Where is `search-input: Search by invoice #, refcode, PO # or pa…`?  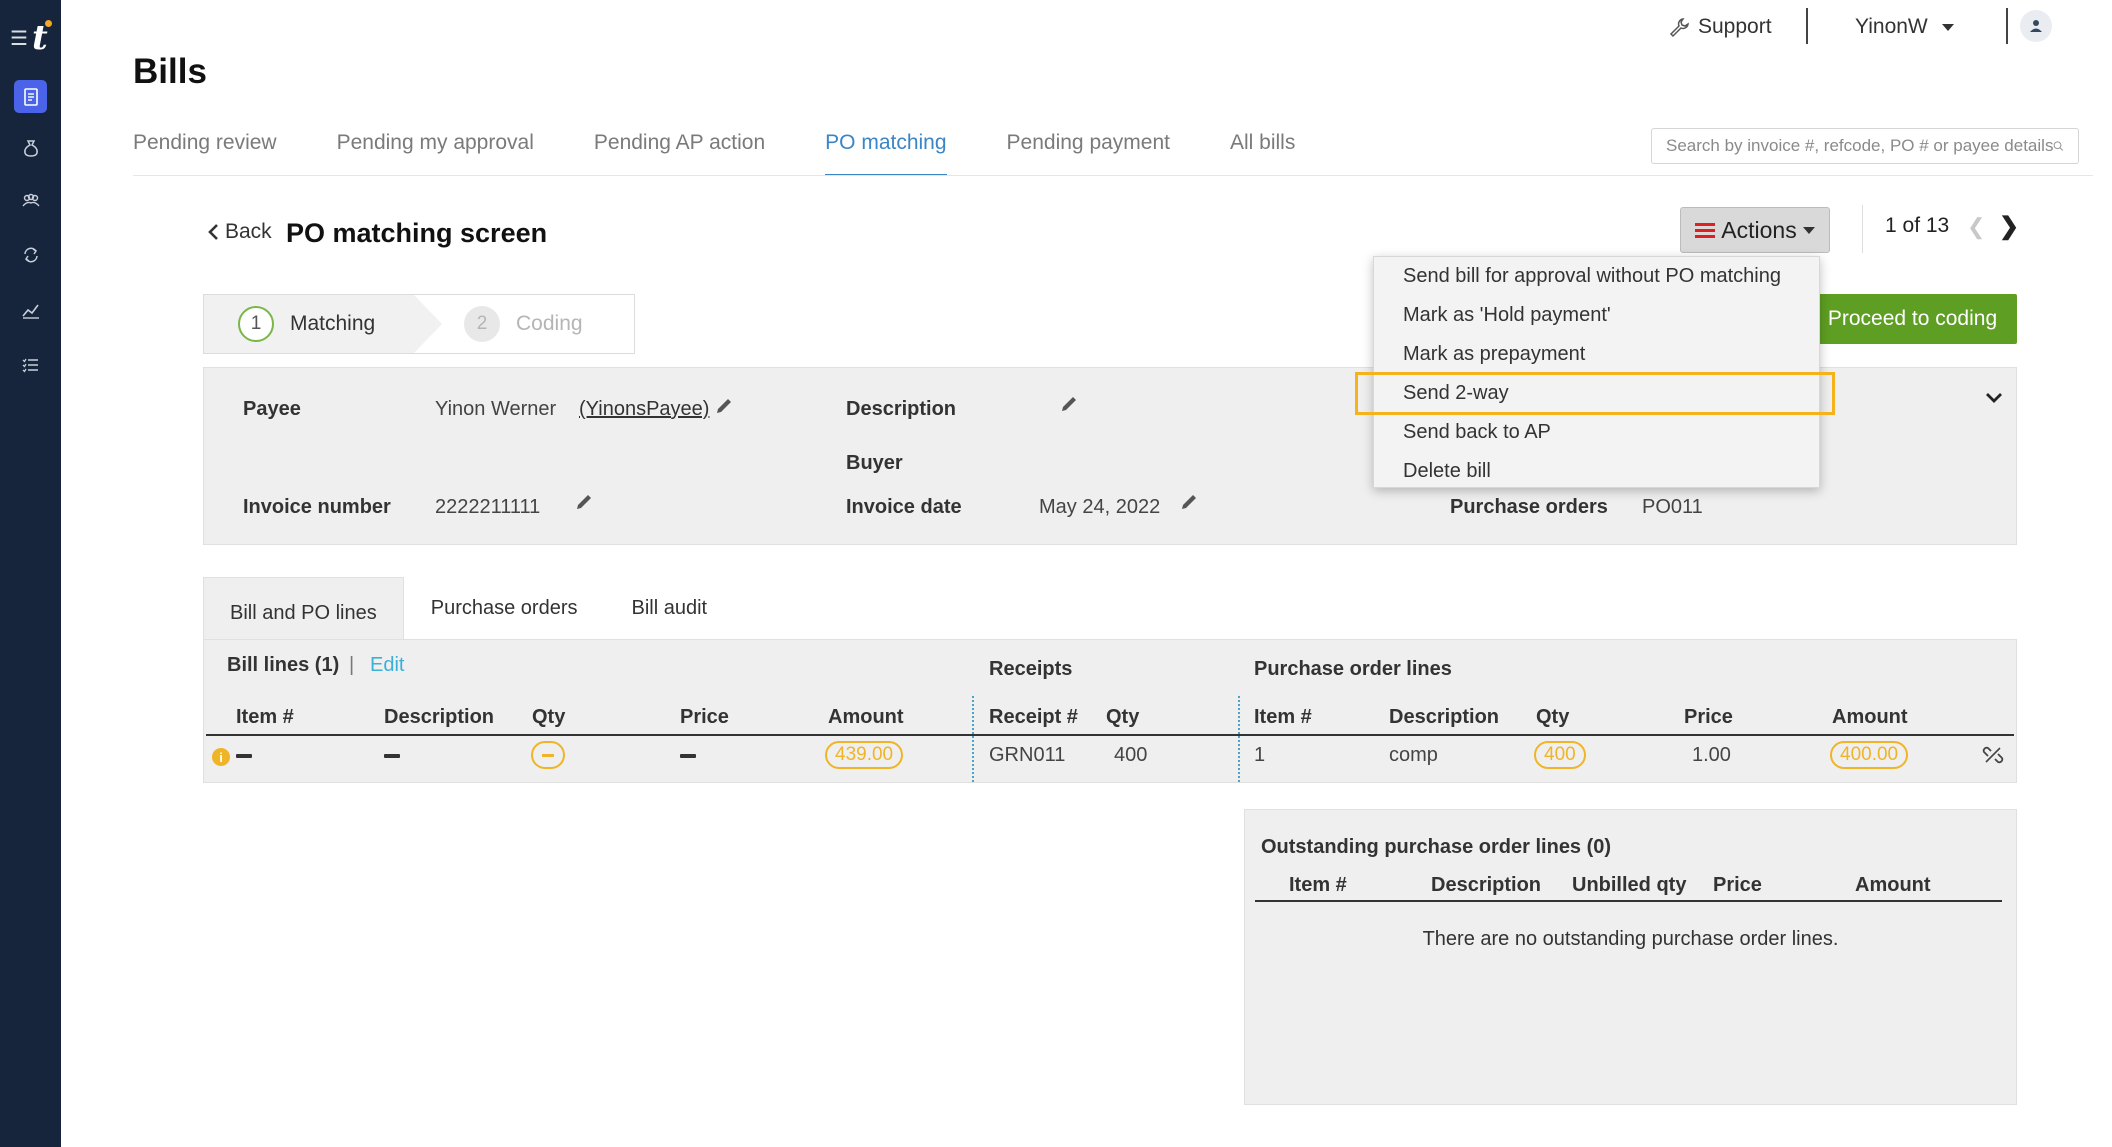
search-input: Search by invoice #, refcode, PO # or pa… is located at coordinates (1865, 146).